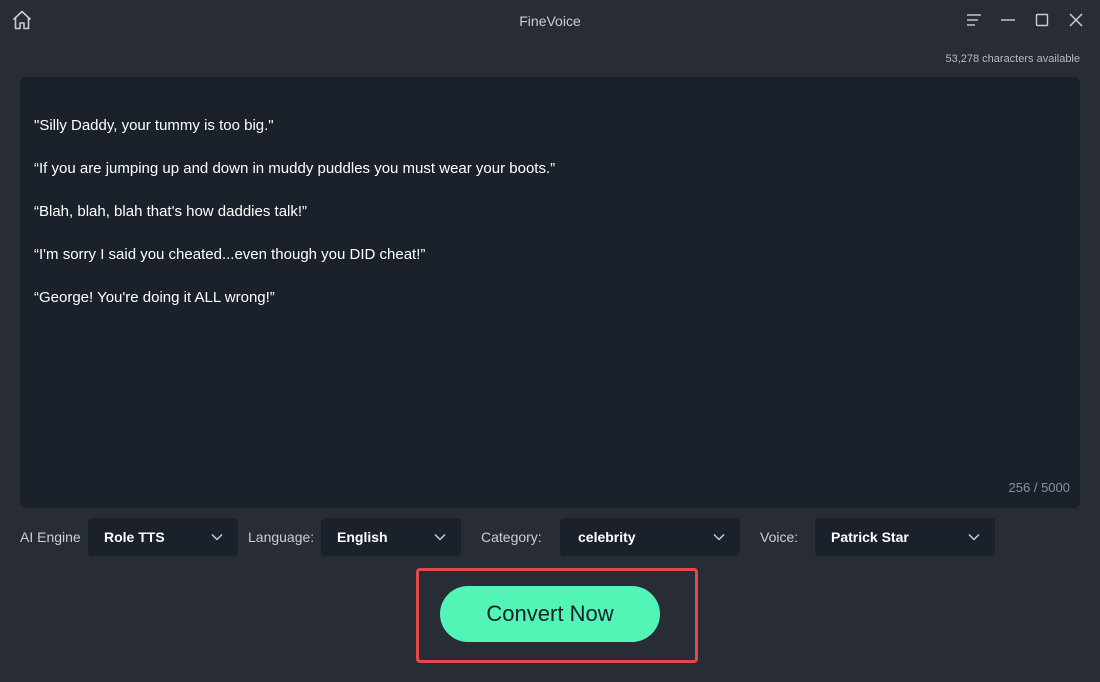 This screenshot has height=682, width=1100. What do you see at coordinates (650, 537) in the screenshot?
I see `category-dropdown: celebrity` at bounding box center [650, 537].